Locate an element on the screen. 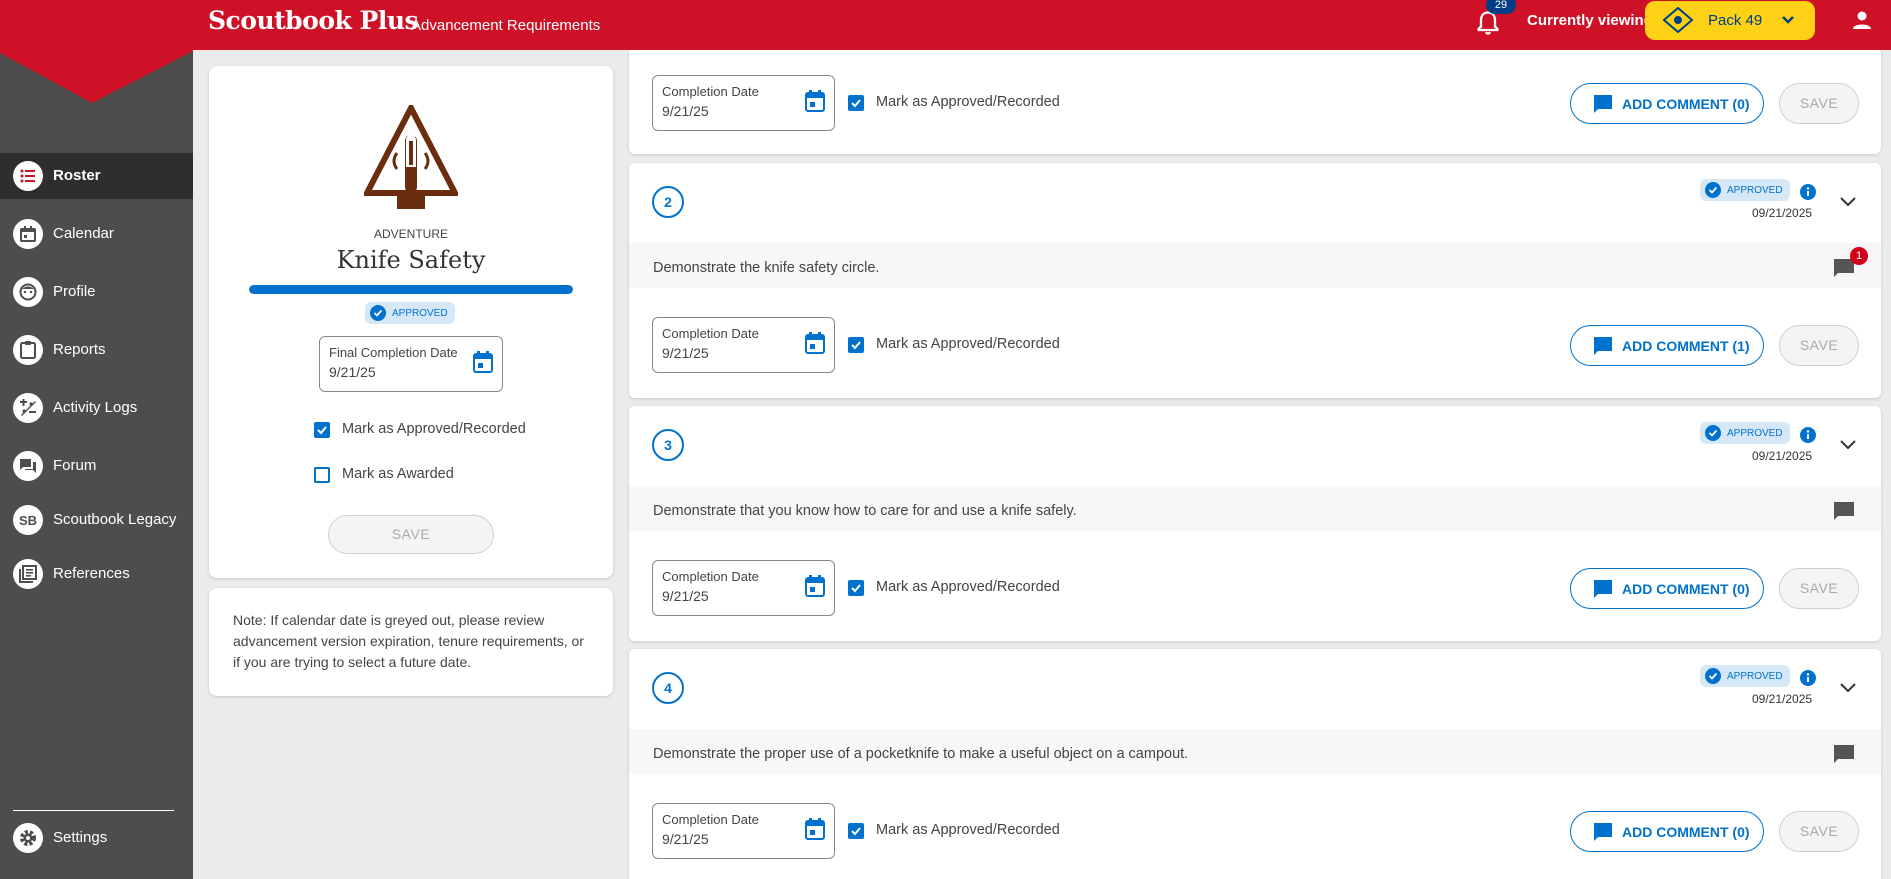 This screenshot has height=879, width=1891. sidebar-item-label: Roster is located at coordinates (77, 175).